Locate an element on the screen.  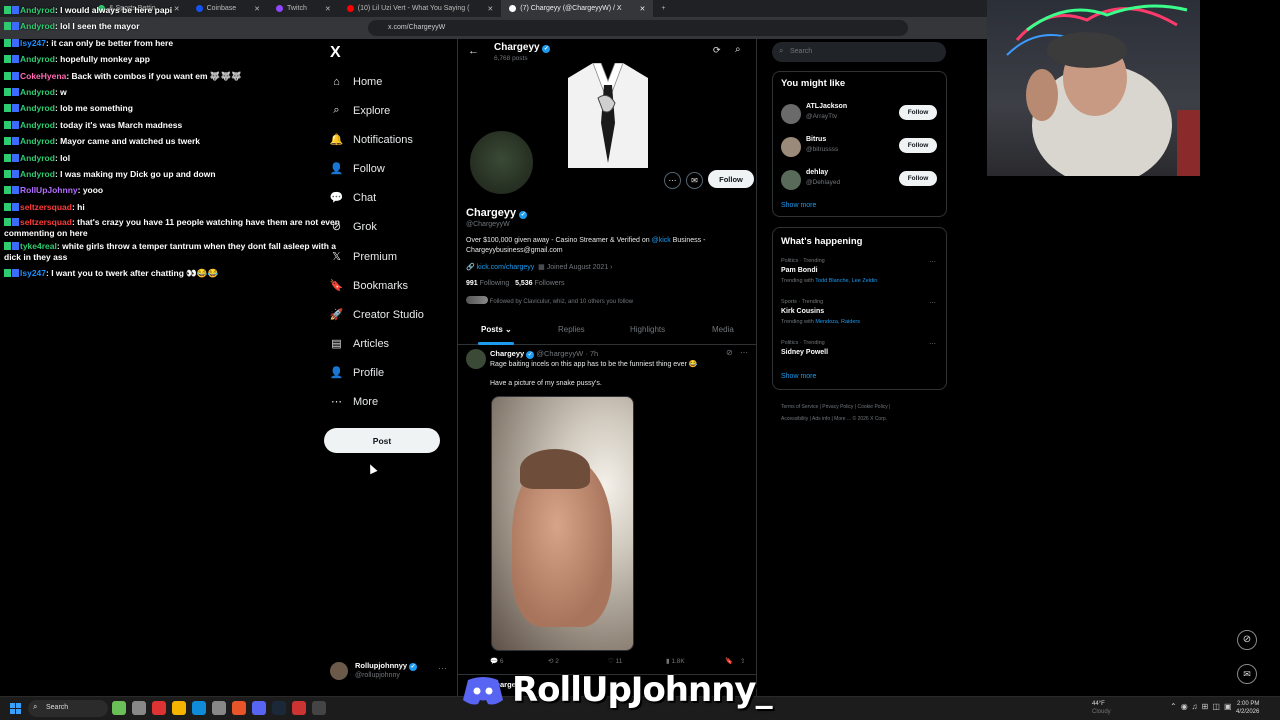
suggestion-item: dehlay @Dehlayed Follow is located at coordinates (859, 183).